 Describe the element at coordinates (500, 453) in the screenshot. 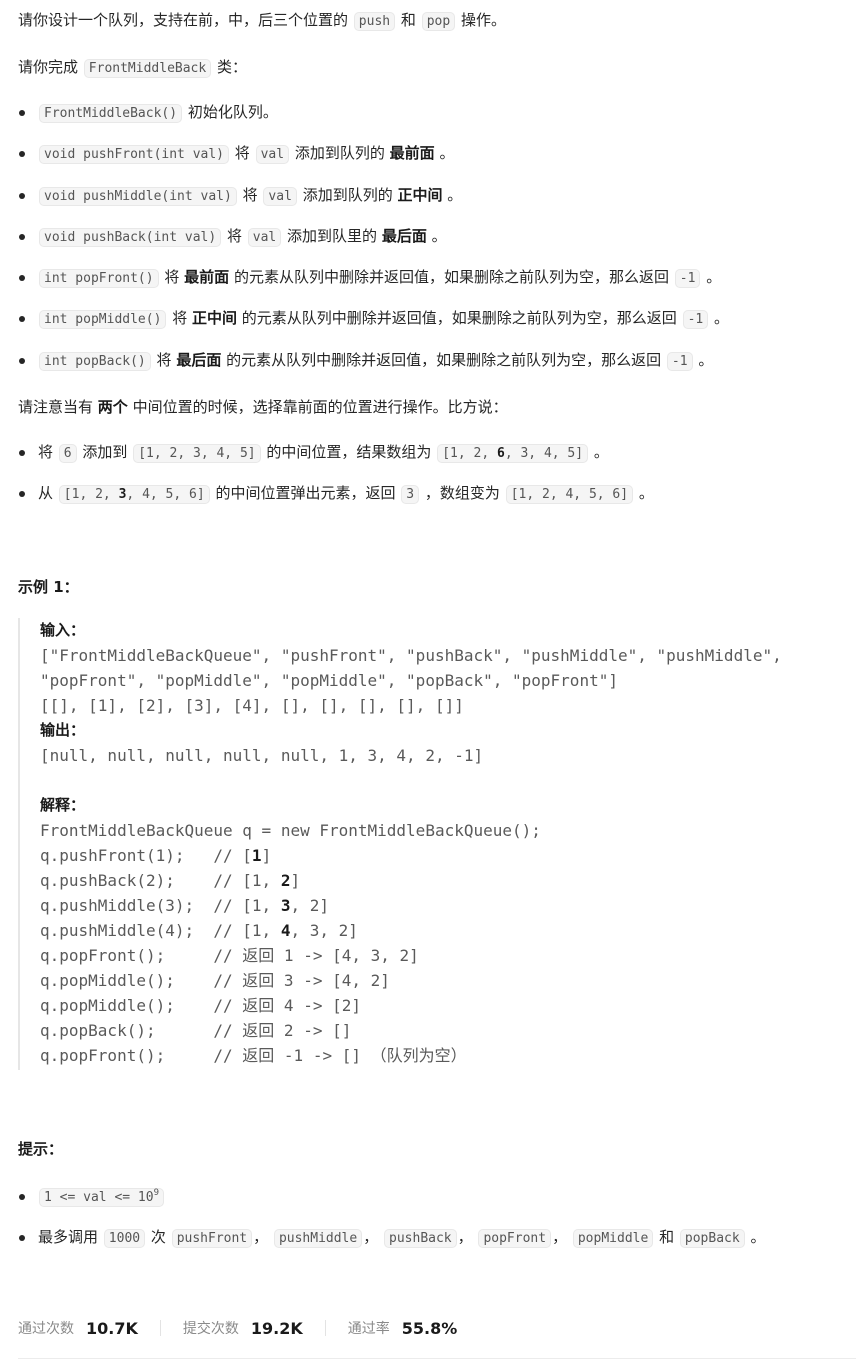

I see `bold-code: 6` at that location.